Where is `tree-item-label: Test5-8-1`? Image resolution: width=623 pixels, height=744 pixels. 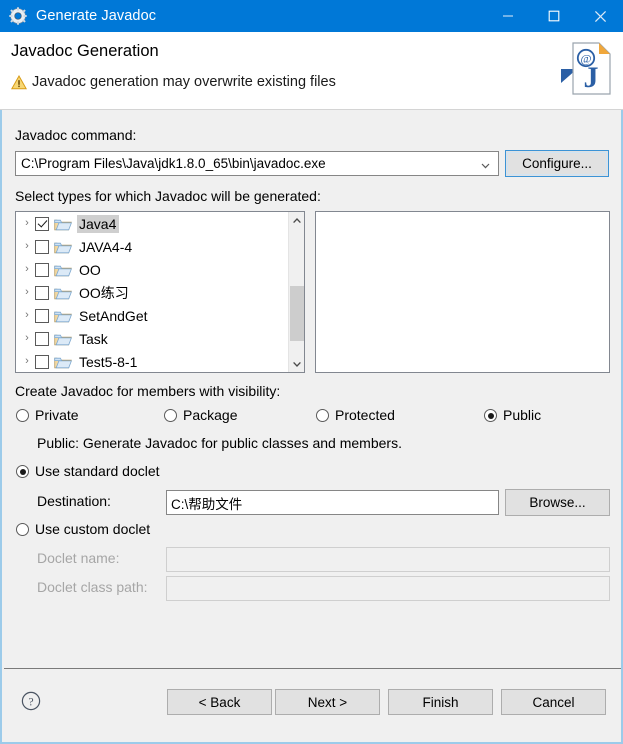 tree-item-label: Test5-8-1 is located at coordinates (108, 361).